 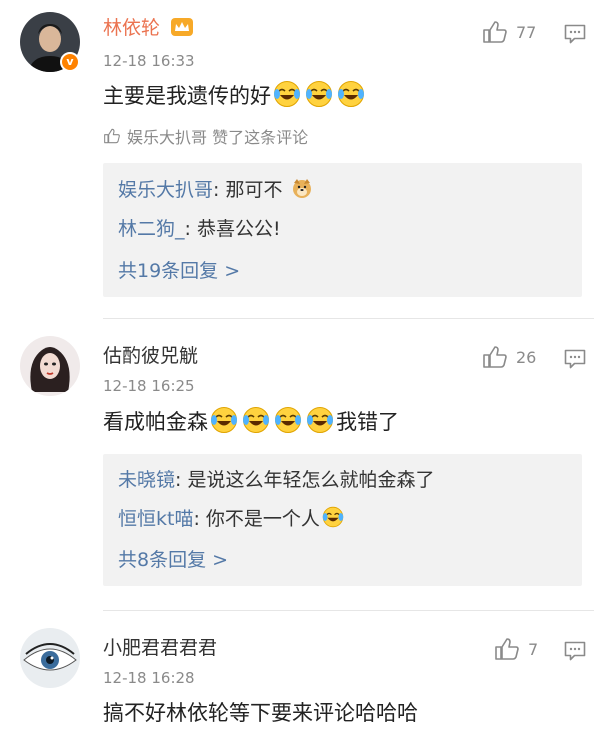 What do you see at coordinates (254, 190) in the screenshot?
I see `reply-text: 那可不` at bounding box center [254, 190].